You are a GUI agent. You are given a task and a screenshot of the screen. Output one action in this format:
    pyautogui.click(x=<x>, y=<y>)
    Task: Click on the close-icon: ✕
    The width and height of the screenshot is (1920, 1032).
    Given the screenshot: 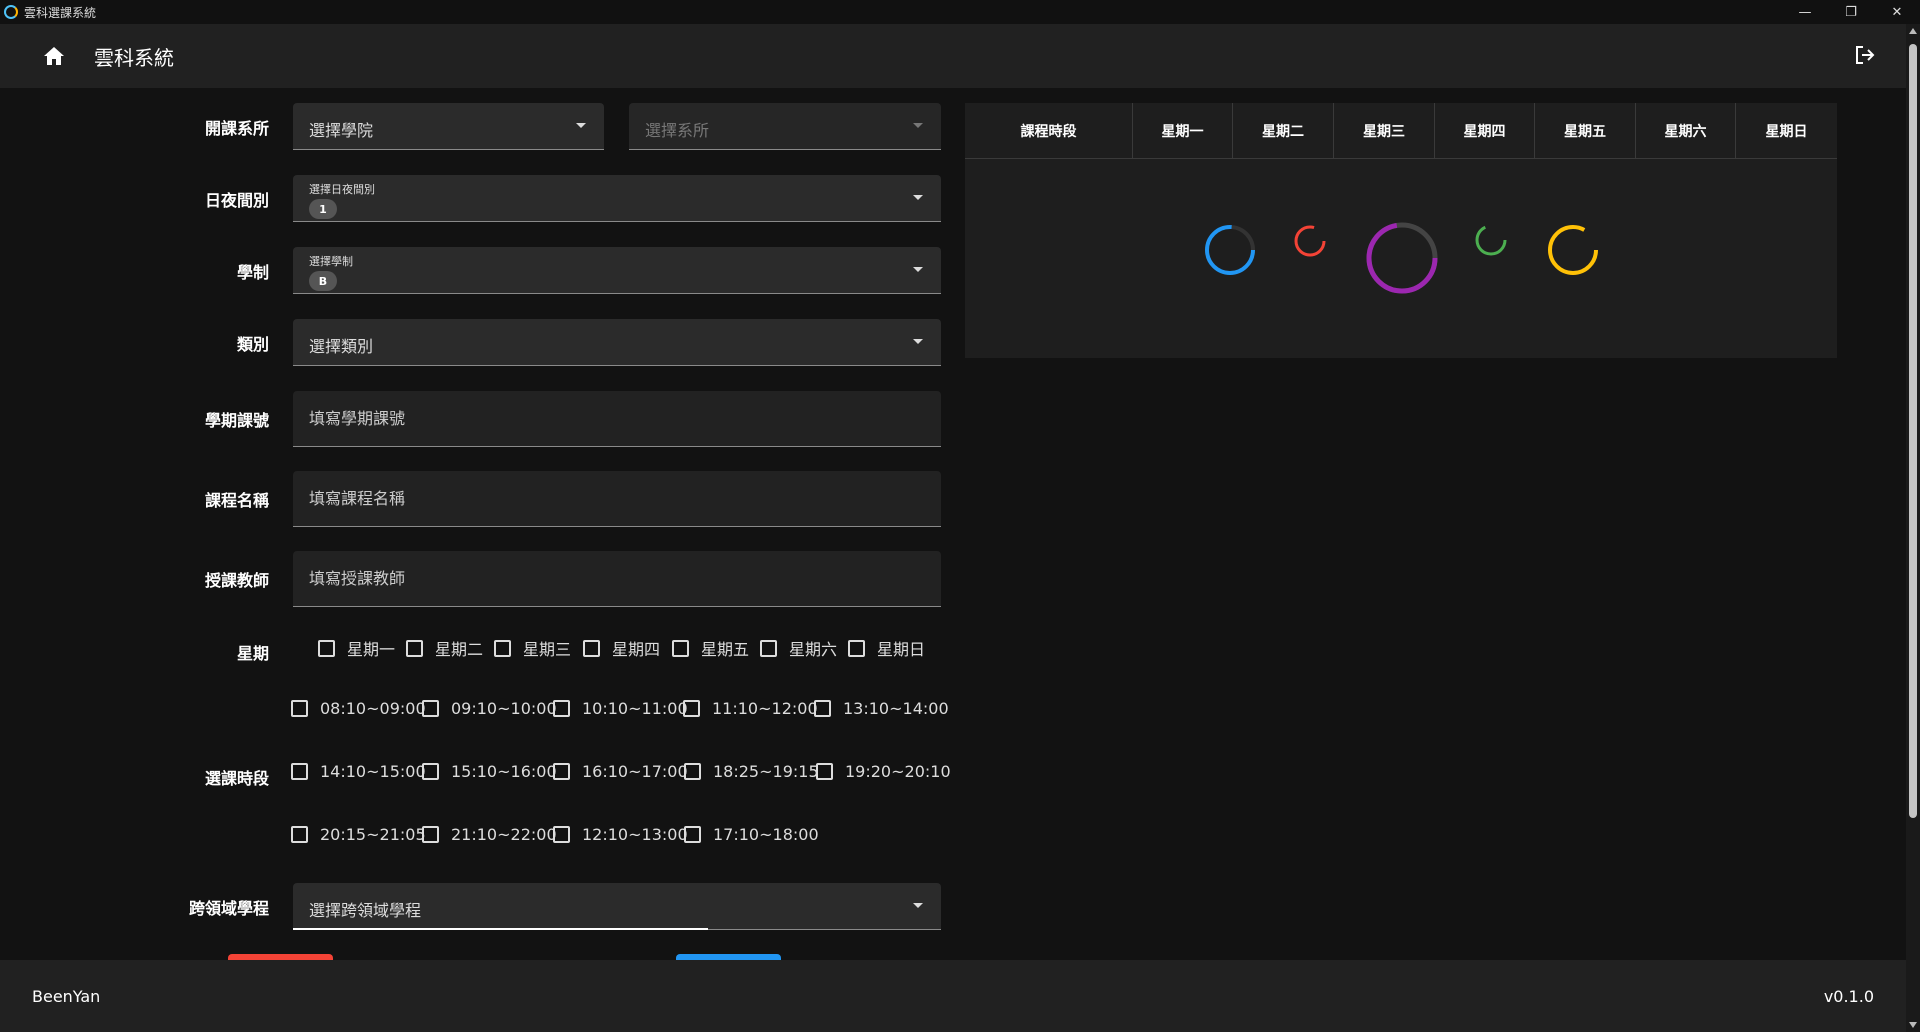 What is the action you would take?
    pyautogui.click(x=1897, y=12)
    